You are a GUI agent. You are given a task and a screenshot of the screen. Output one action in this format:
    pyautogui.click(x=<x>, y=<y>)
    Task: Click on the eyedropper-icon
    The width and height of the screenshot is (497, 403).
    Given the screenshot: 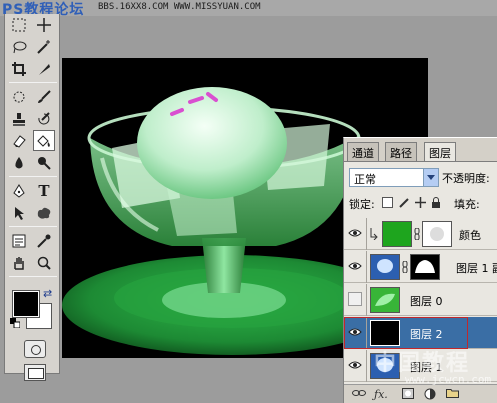 What is the action you would take?
    pyautogui.click(x=44, y=241)
    